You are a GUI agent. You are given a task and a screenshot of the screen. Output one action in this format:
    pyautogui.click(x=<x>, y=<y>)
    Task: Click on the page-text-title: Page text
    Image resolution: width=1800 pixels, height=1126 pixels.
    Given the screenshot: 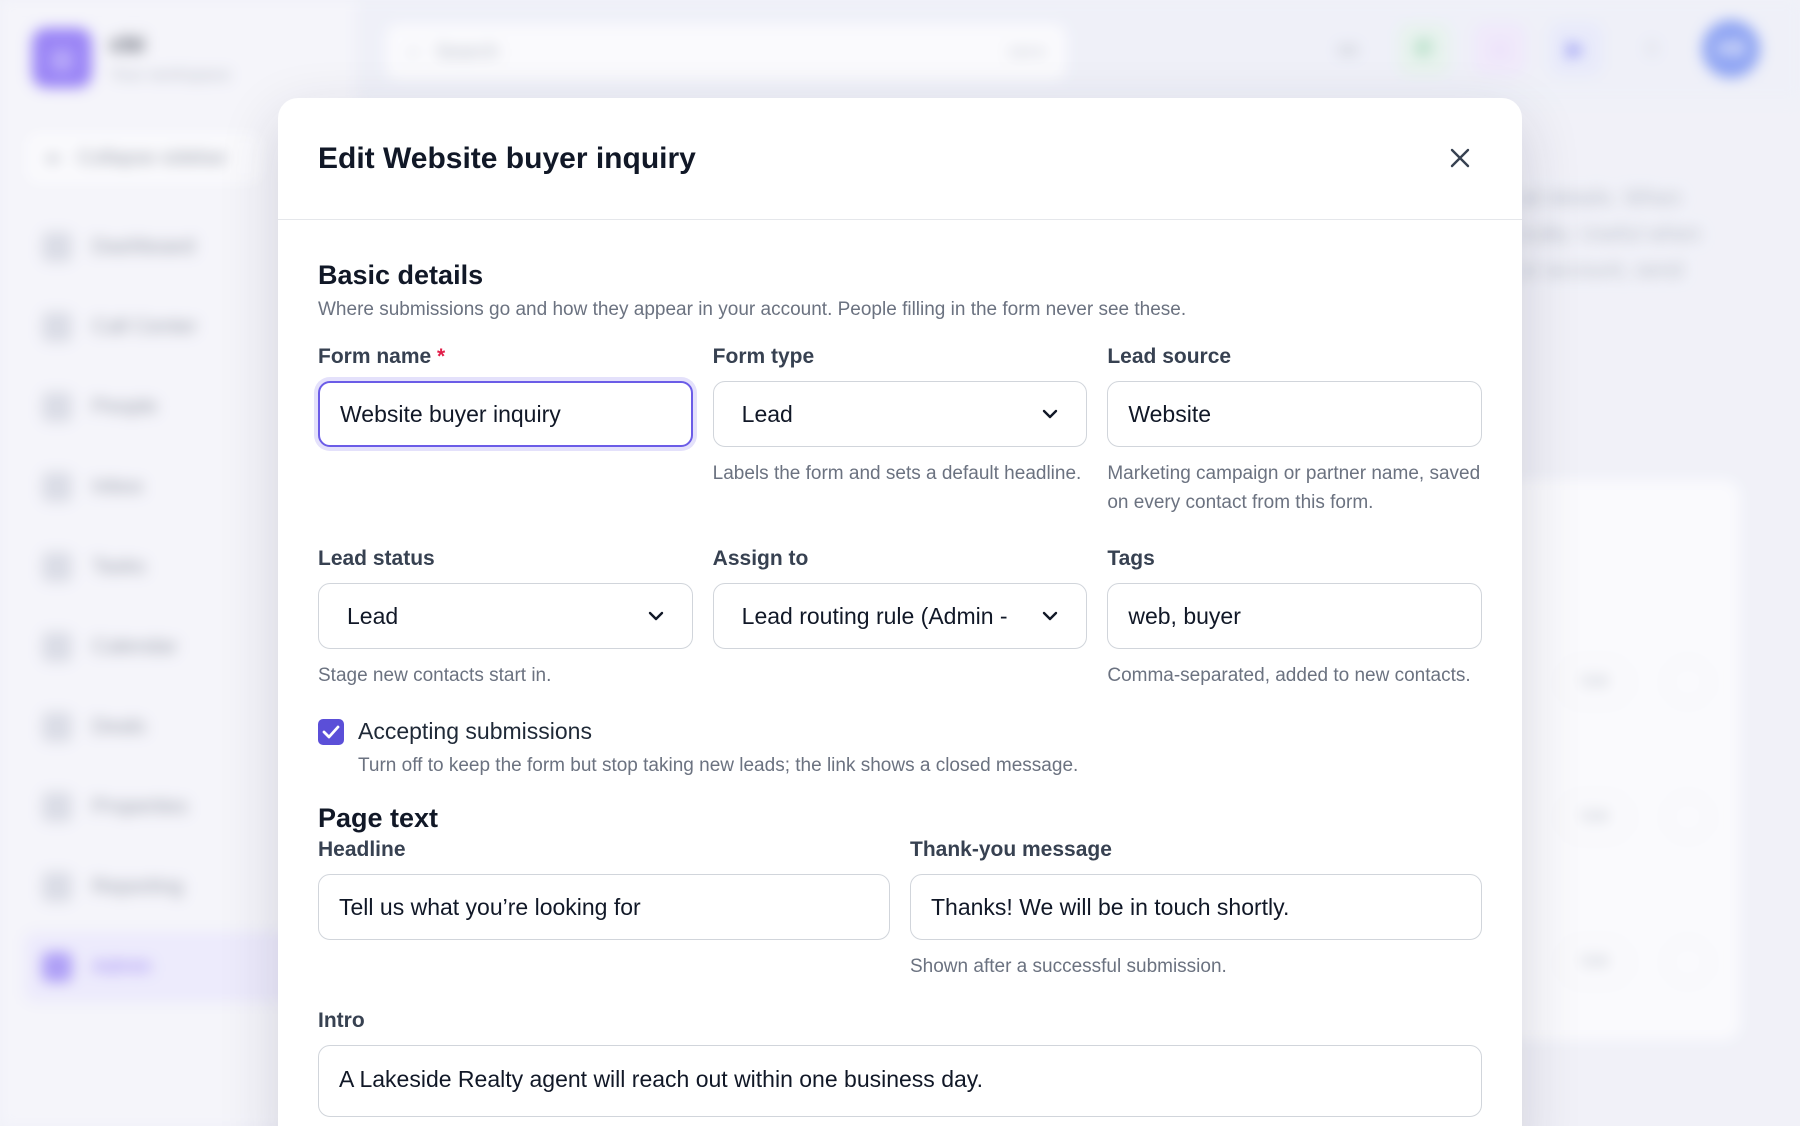 What is the action you would take?
    pyautogui.click(x=378, y=818)
    